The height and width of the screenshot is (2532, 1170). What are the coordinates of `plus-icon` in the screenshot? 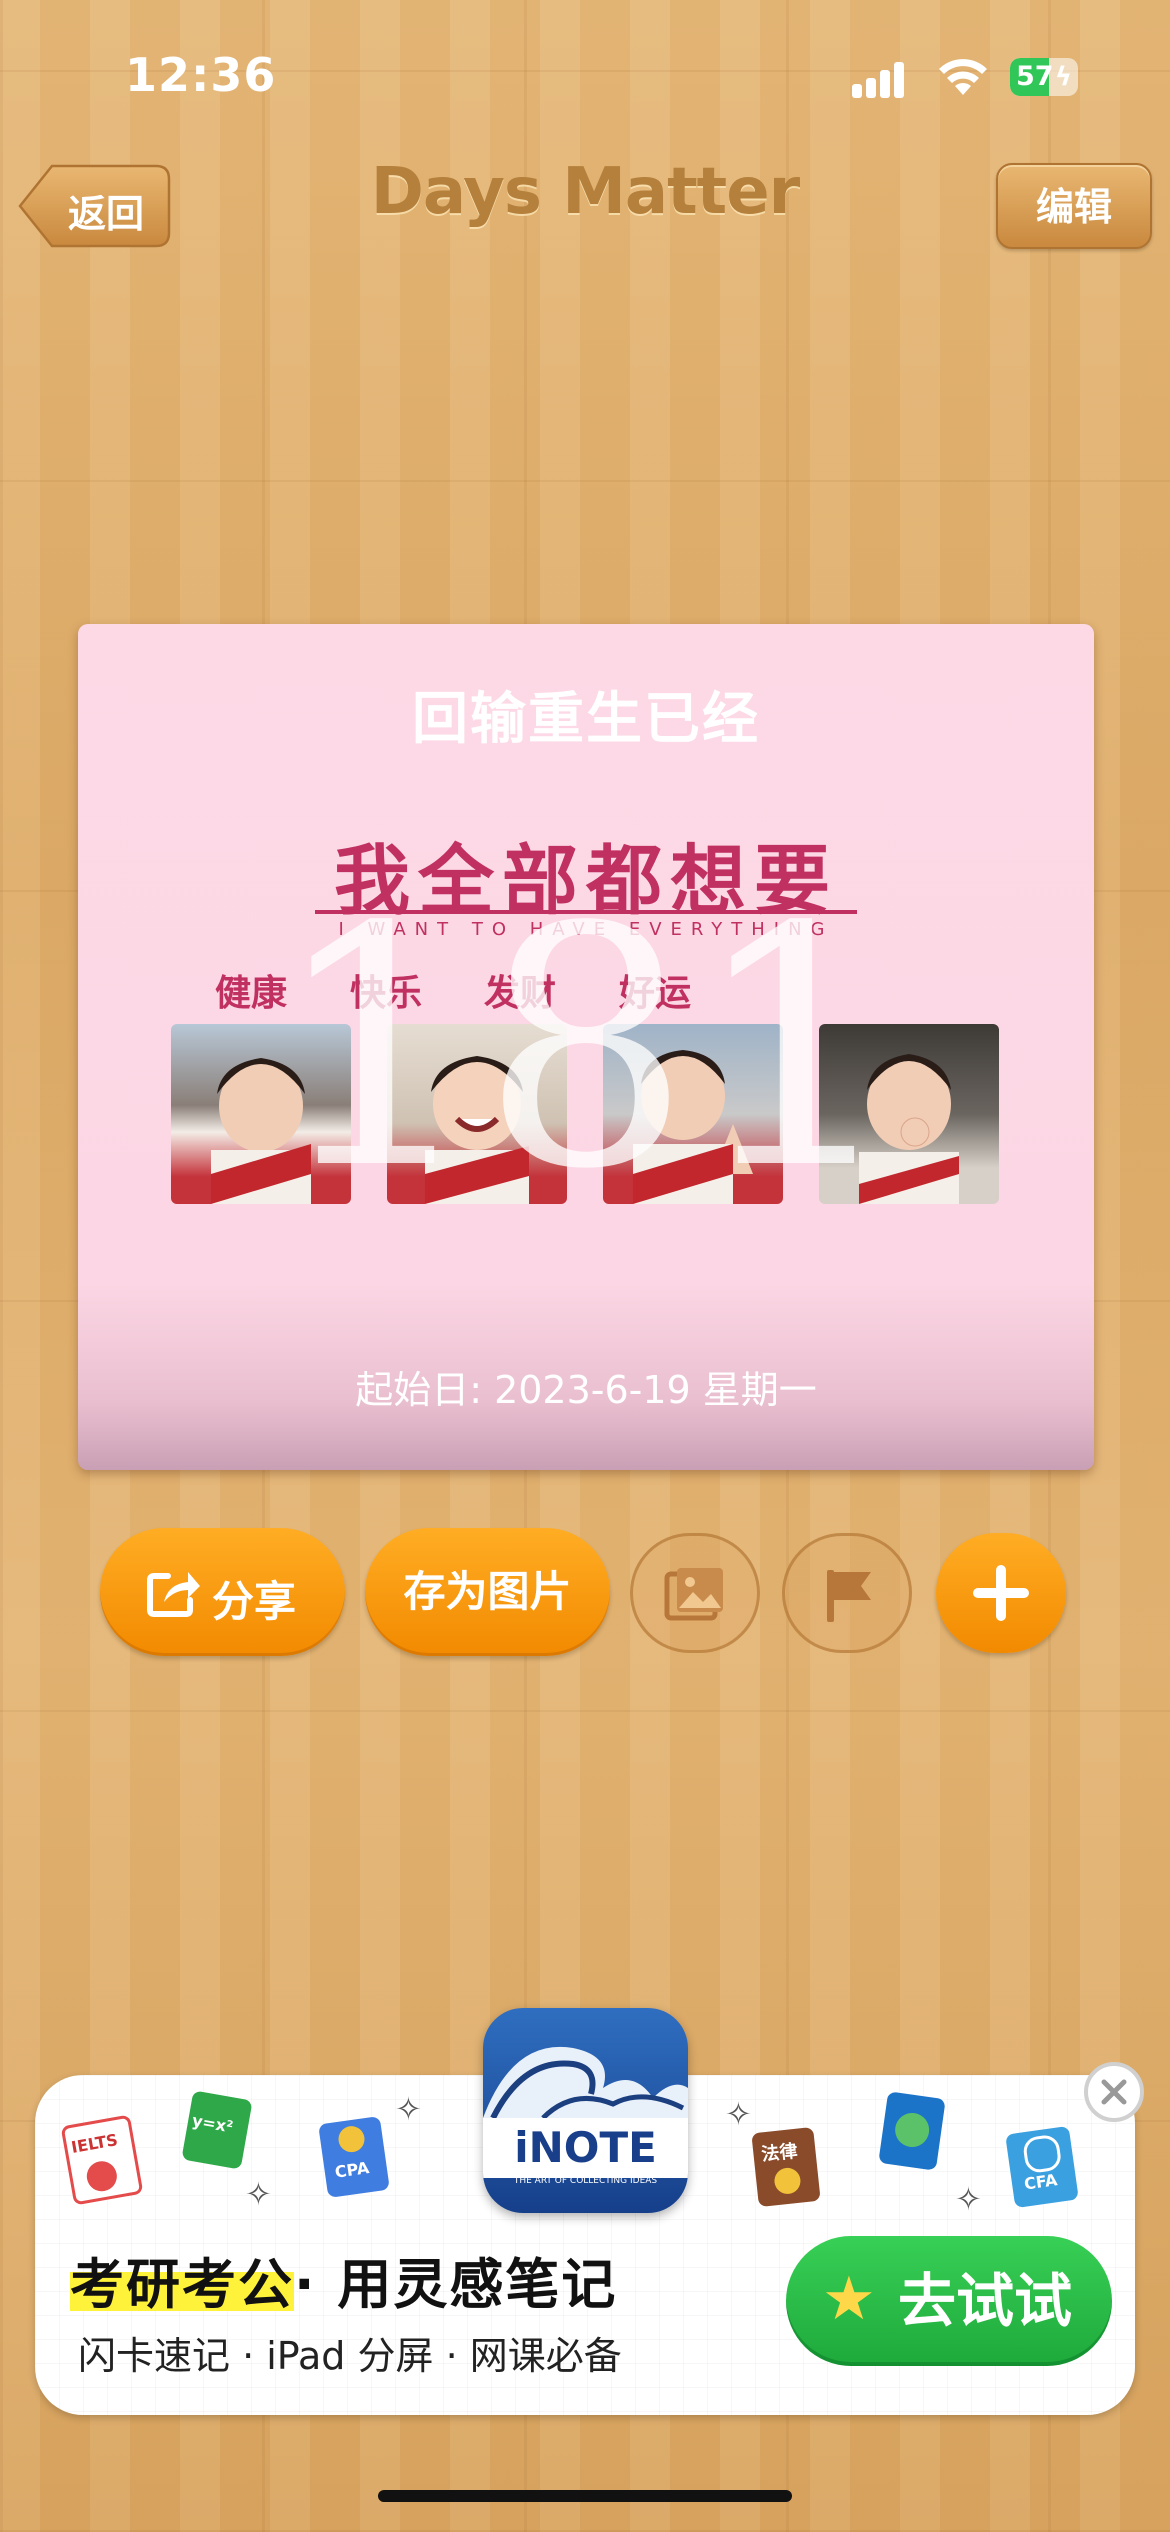 It's located at (1001, 1593).